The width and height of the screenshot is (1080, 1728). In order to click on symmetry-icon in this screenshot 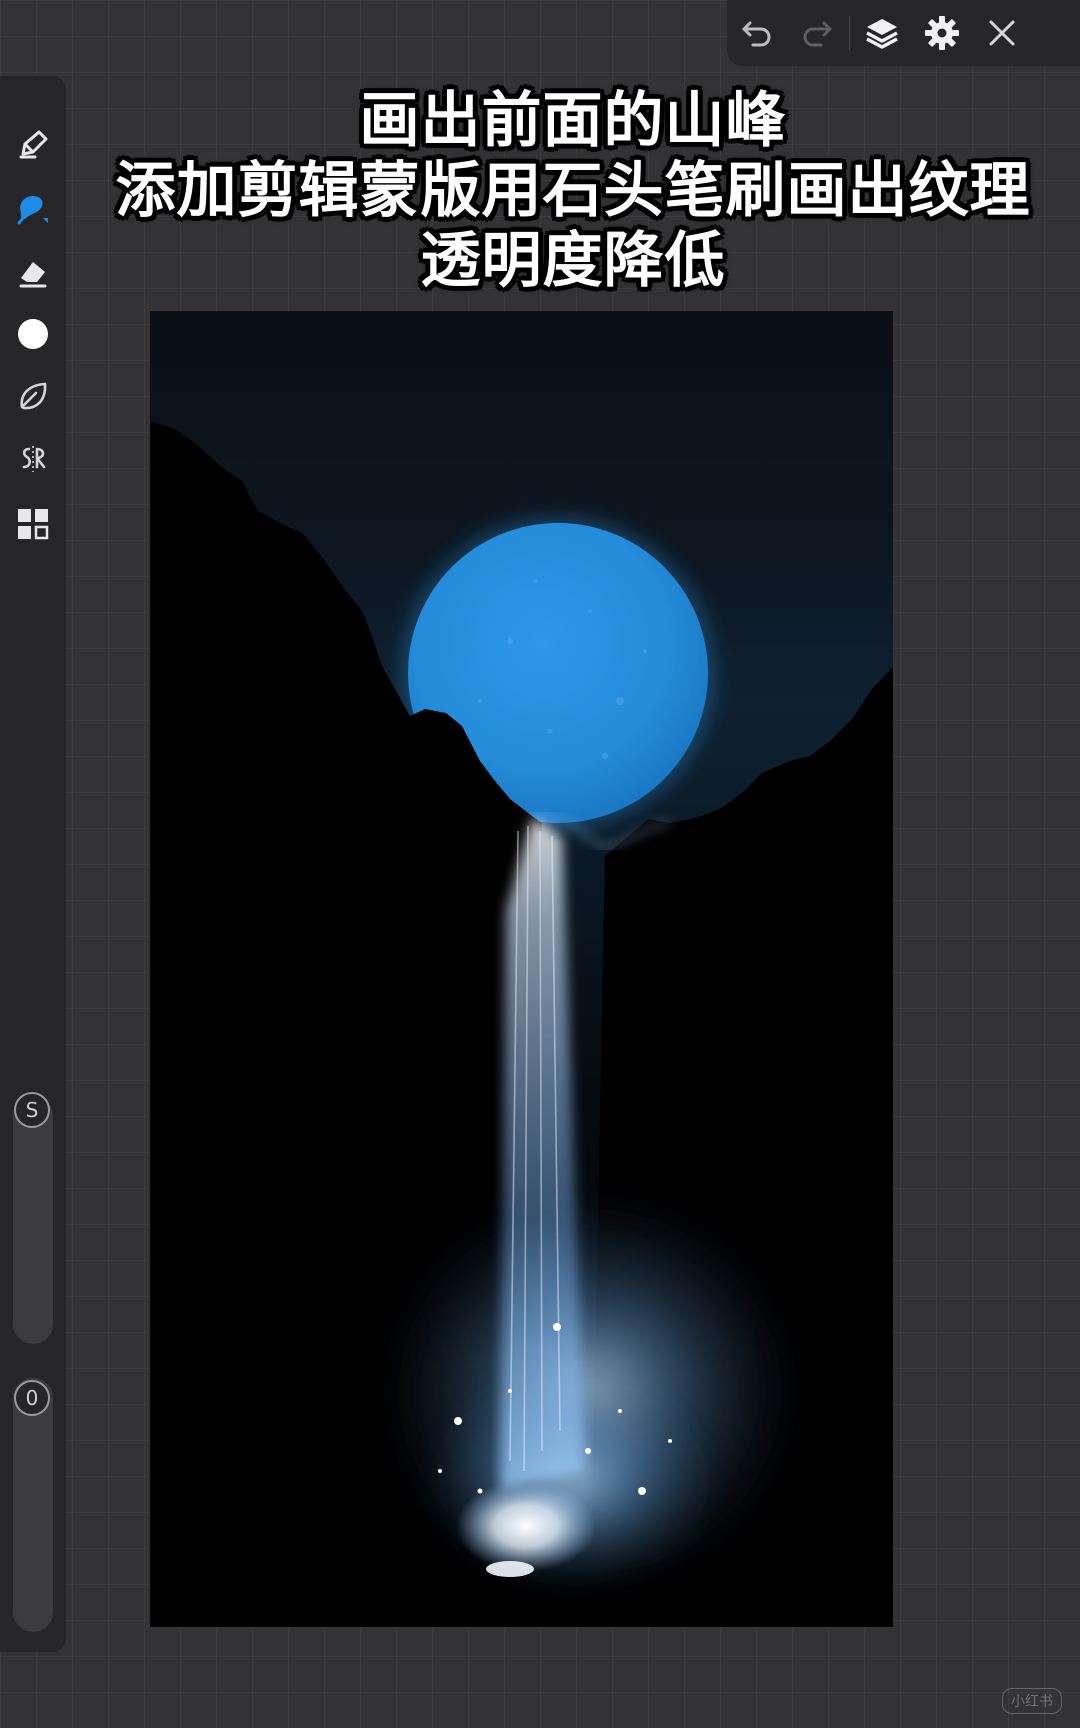, I will do `click(34, 459)`.